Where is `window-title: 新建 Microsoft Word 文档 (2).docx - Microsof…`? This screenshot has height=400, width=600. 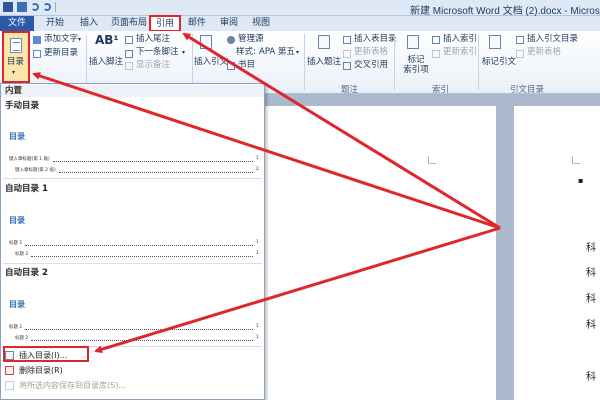 window-title: 新建 Microsoft Word 文档 (2).docx - Microsof… is located at coordinates (505, 11).